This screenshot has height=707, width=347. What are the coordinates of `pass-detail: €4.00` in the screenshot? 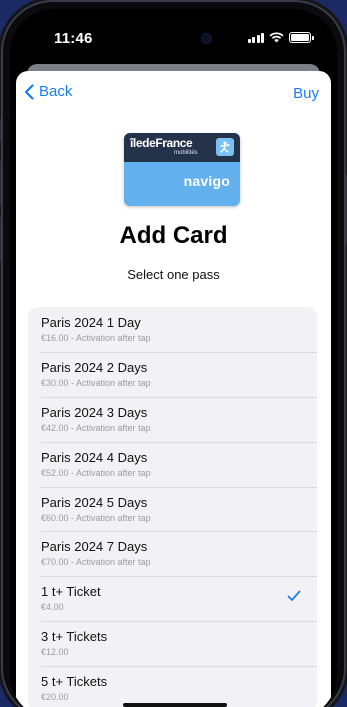 It's located at (52, 607).